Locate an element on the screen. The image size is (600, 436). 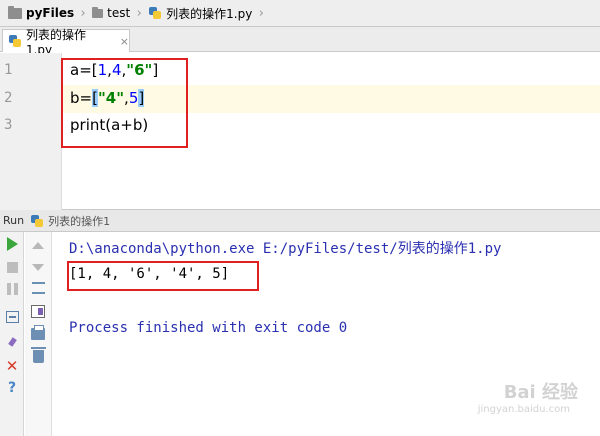
console-toolbar is located at coordinates (38, 334).